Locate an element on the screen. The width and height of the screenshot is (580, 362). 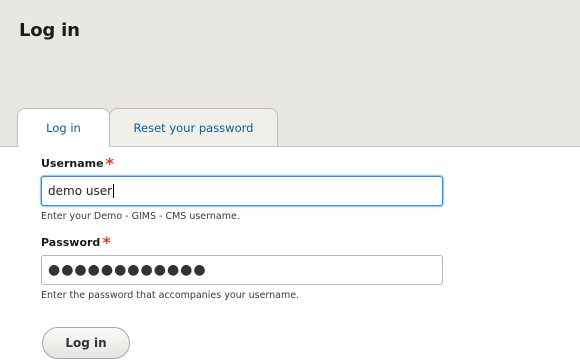
log-in-button: Log in is located at coordinates (86, 343).